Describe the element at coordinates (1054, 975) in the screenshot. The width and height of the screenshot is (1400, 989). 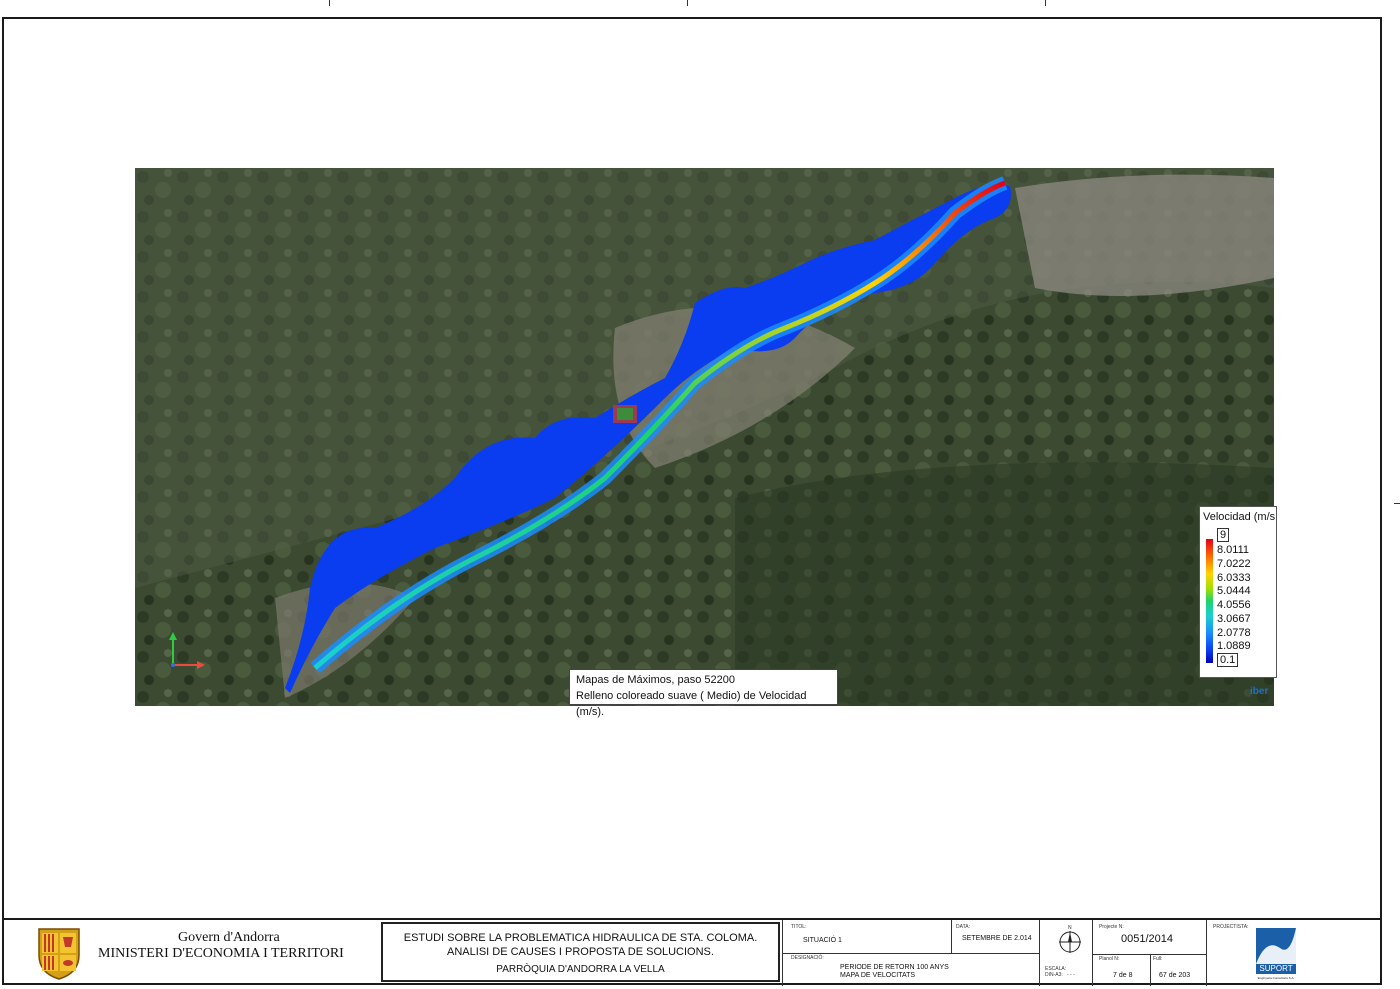
I see `escala-sub: DIN-A3:` at that location.